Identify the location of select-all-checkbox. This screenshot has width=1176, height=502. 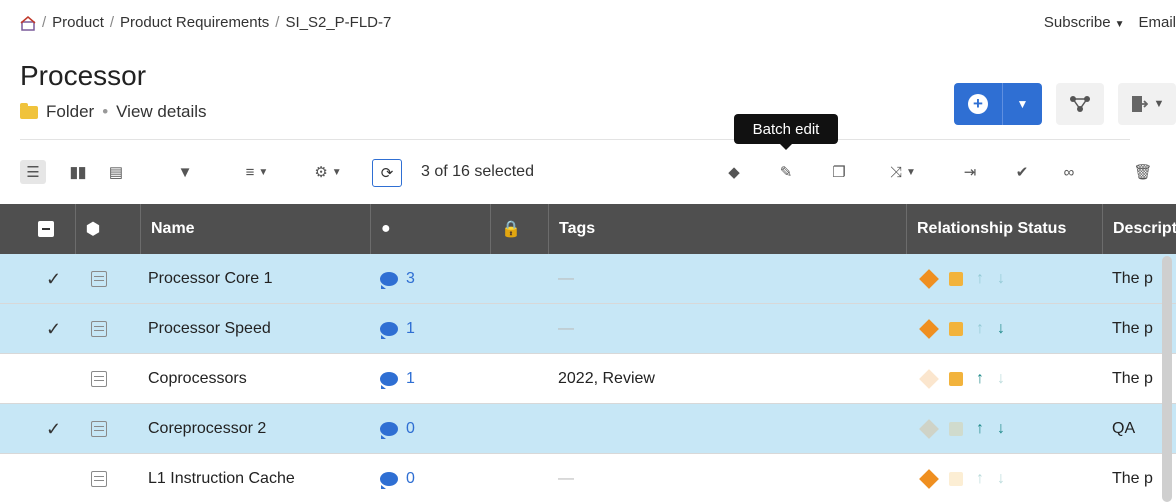
(41, 229).